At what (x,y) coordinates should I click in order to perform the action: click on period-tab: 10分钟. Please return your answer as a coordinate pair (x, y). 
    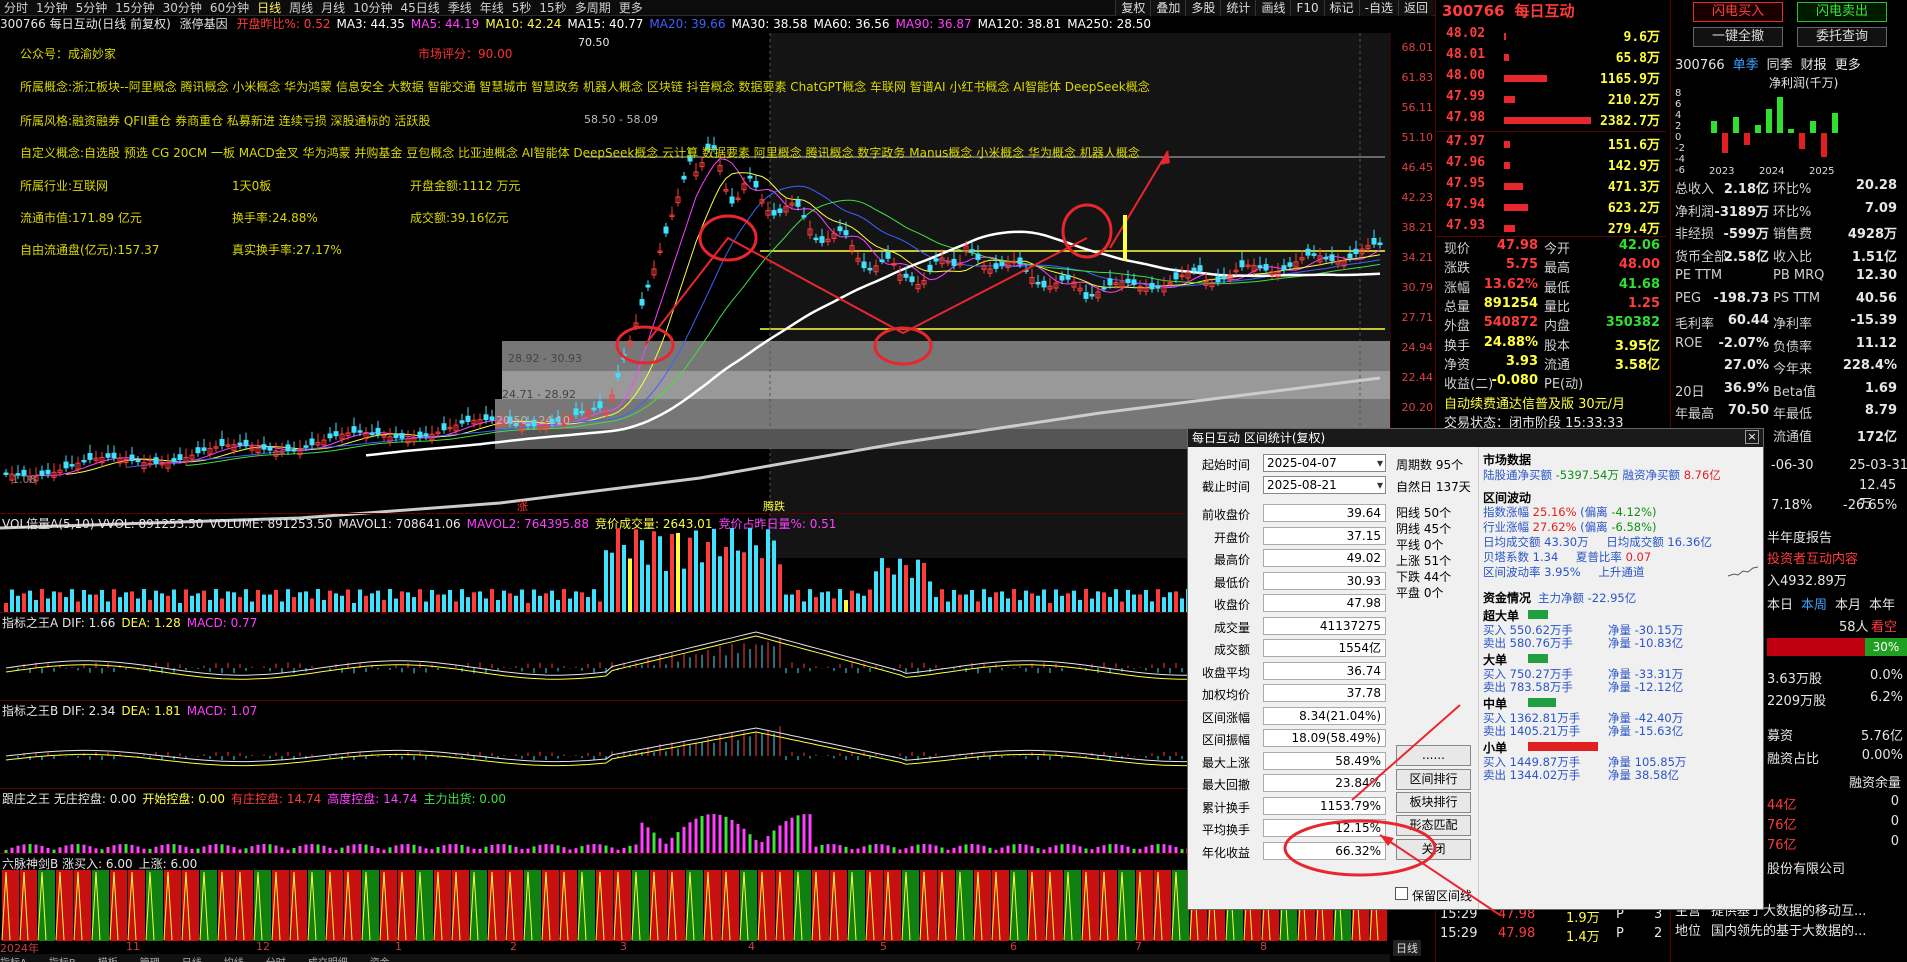
    Looking at the image, I should click on (372, 7).